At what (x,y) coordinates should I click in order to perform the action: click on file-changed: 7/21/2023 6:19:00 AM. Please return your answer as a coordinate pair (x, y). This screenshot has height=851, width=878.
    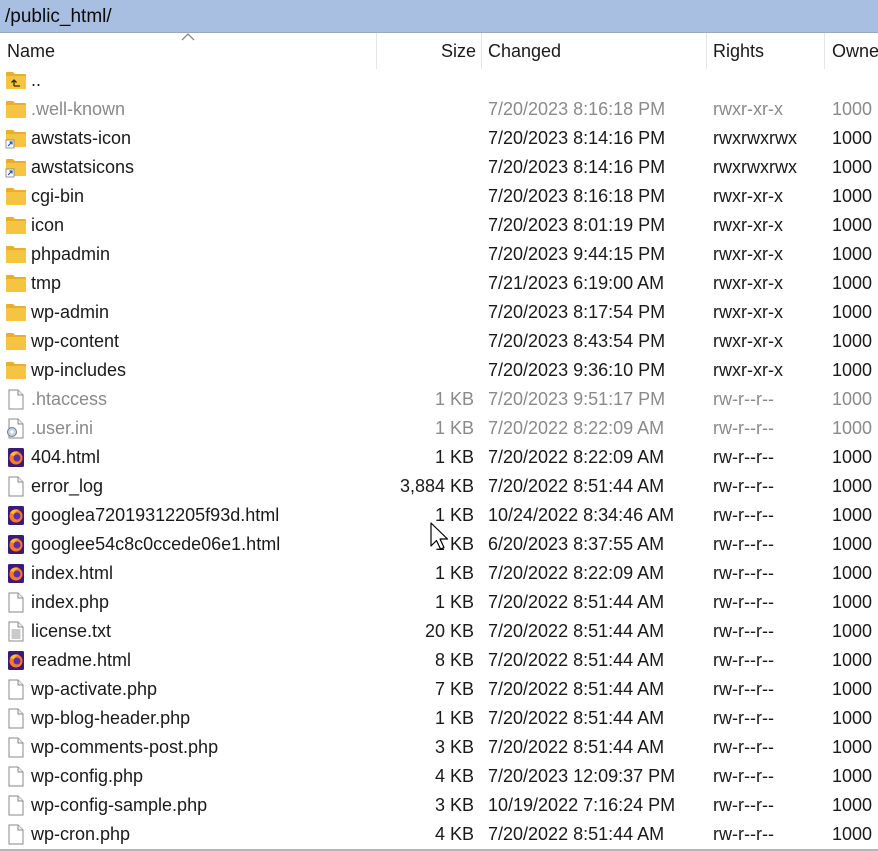
    Looking at the image, I should click on (576, 283).